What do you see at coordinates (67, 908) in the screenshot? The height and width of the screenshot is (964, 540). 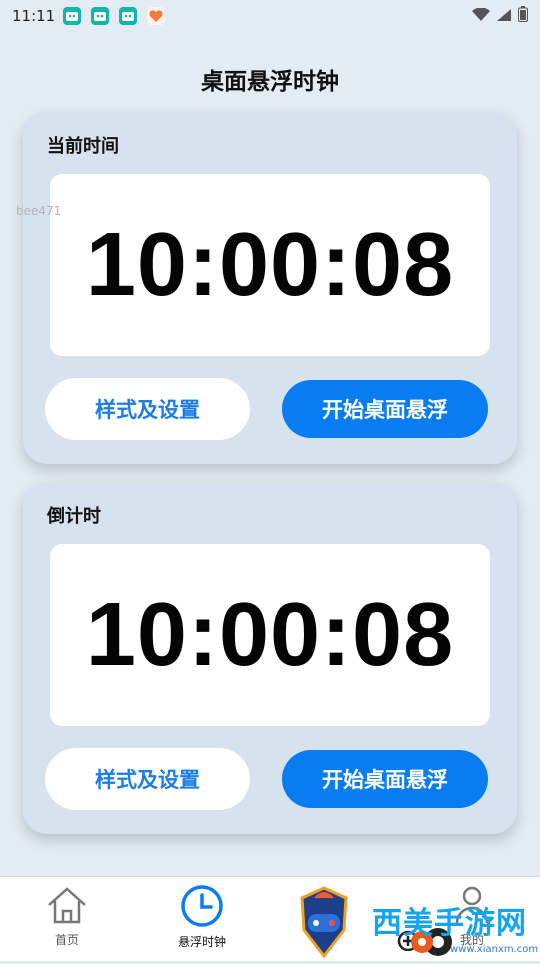 I see `home-icon` at bounding box center [67, 908].